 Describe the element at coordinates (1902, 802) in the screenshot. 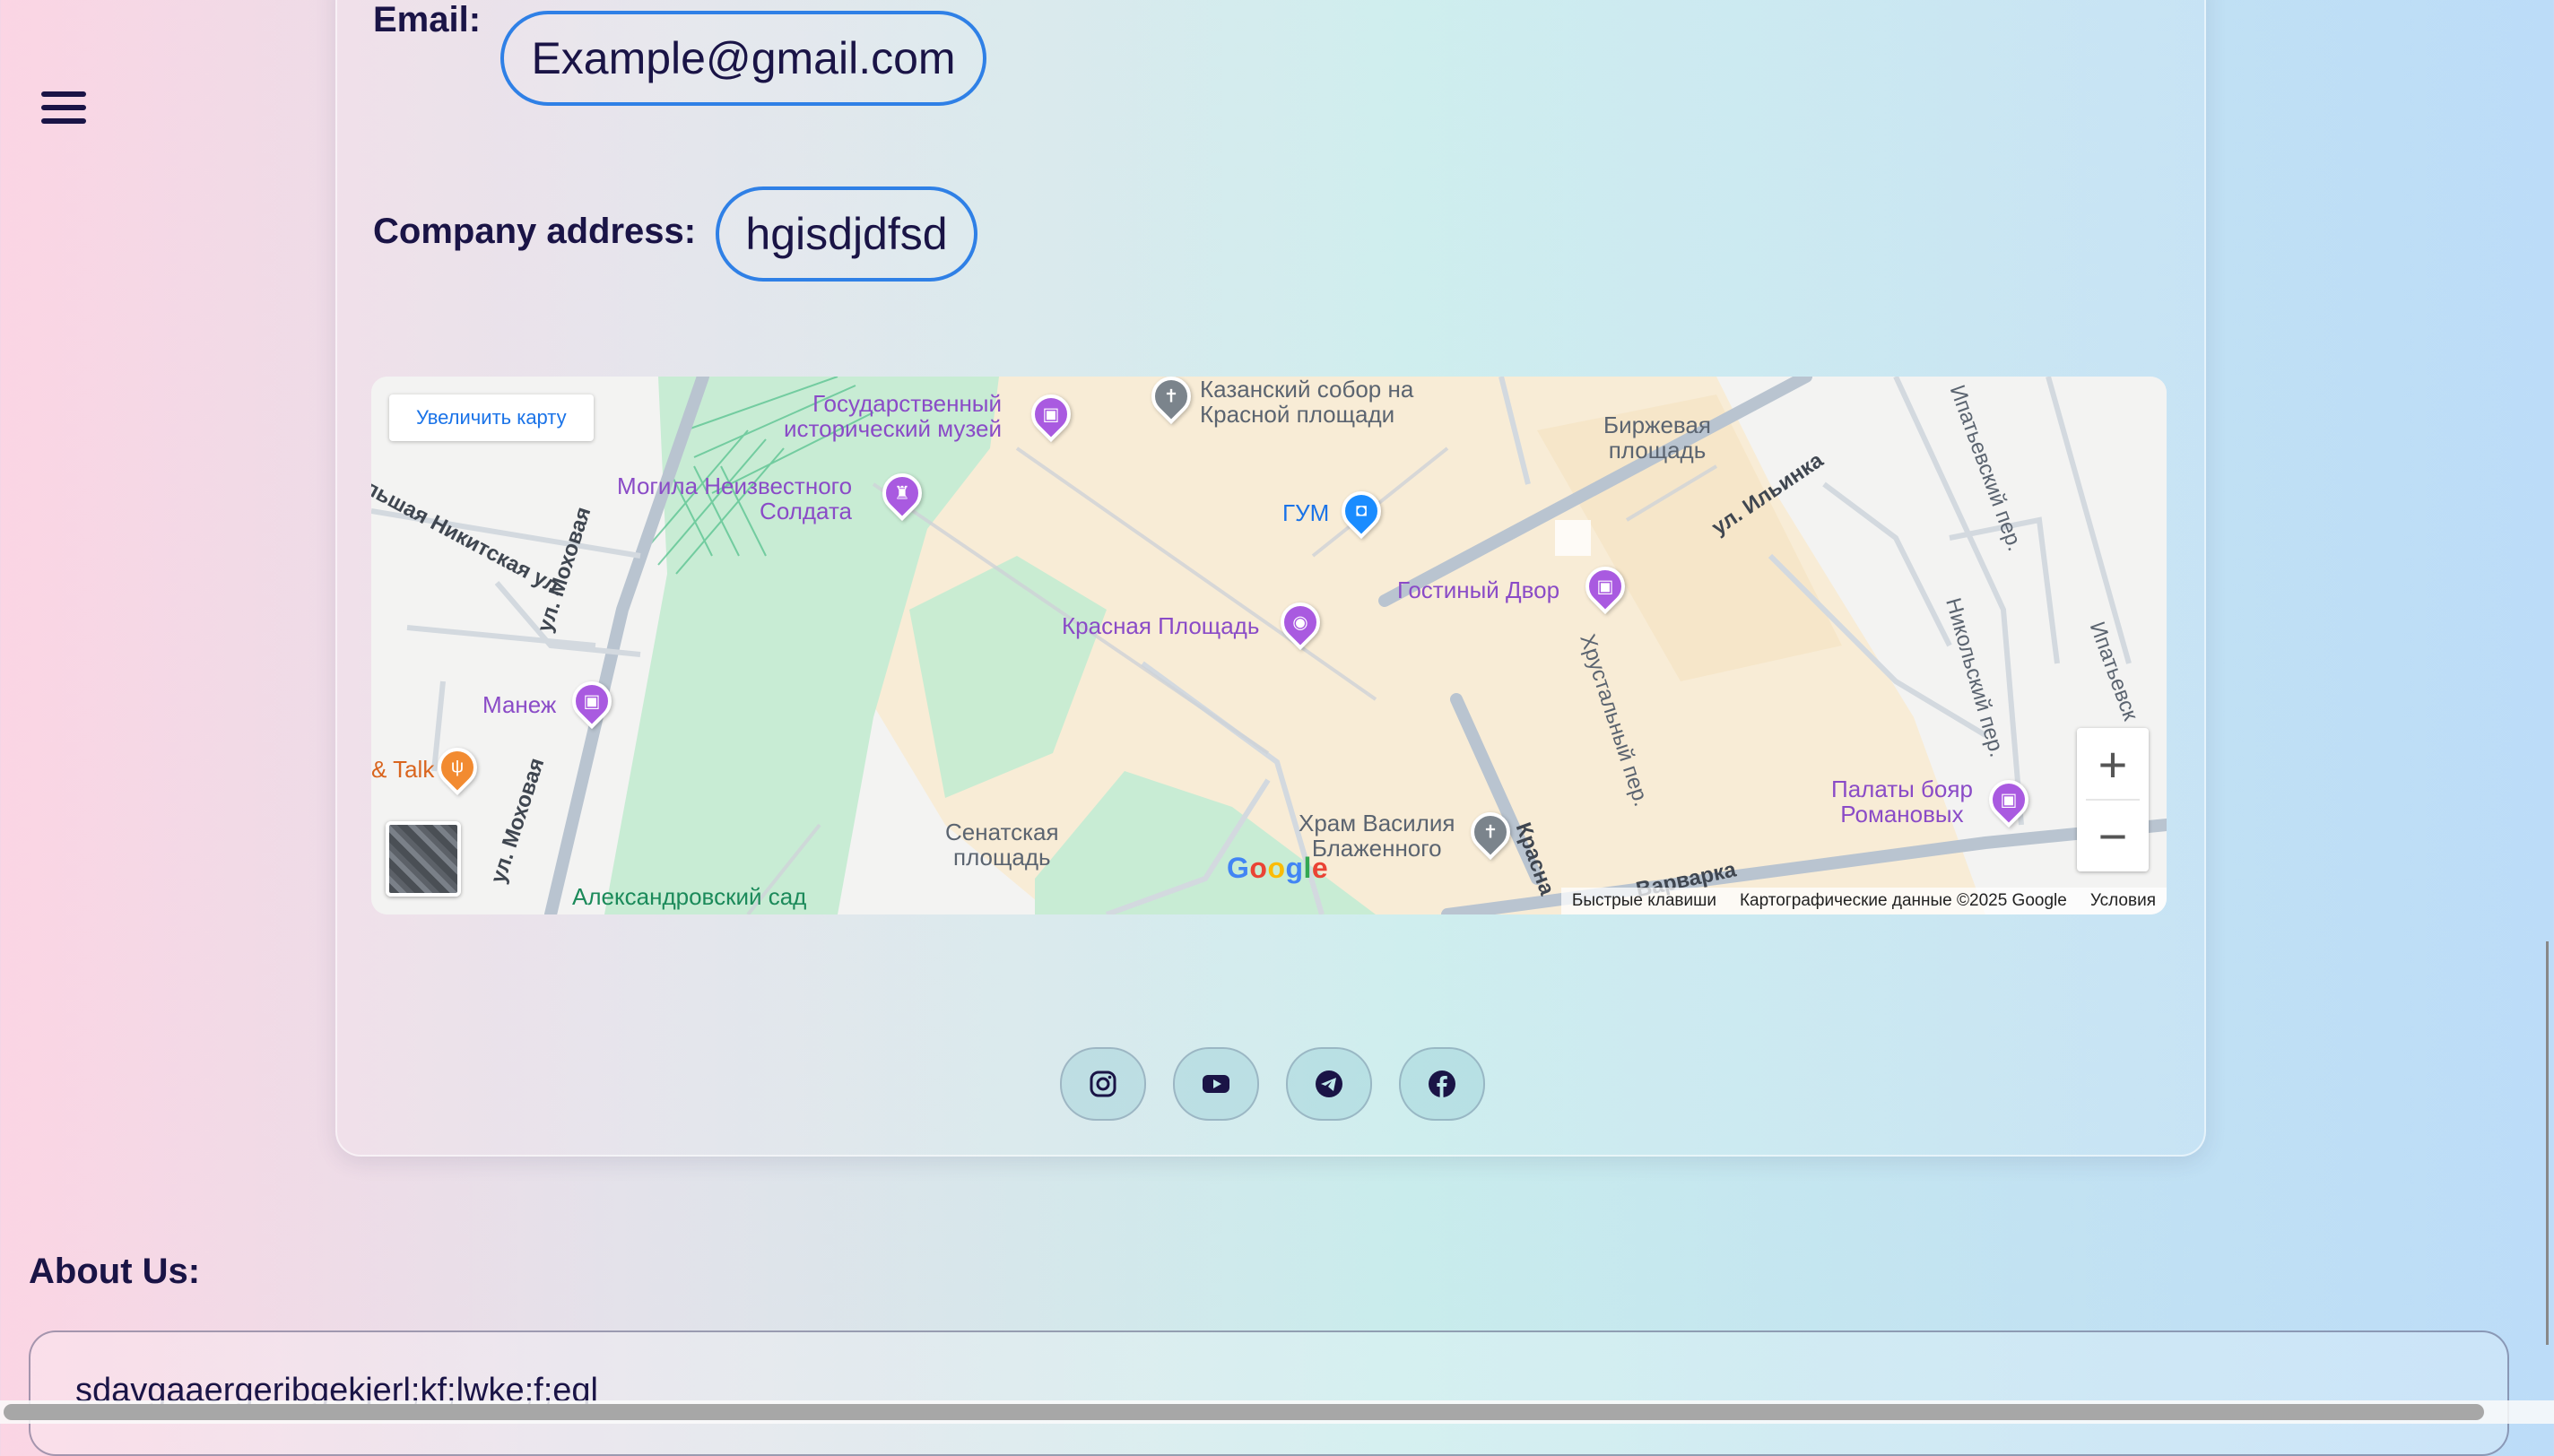

I see `map-label-romanov-chambers: Палаты бояр Романовых` at that location.